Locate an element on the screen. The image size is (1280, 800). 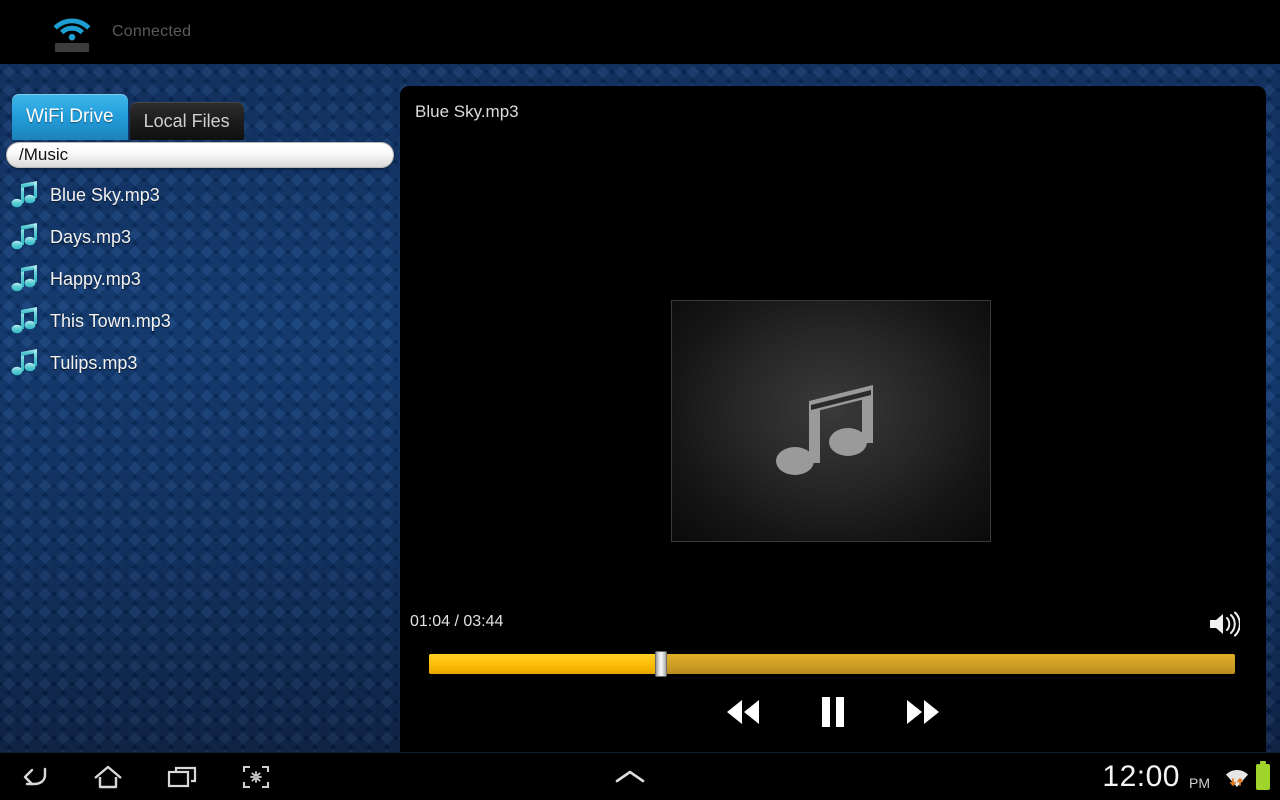
wifi-icon-base is located at coordinates (72, 47).